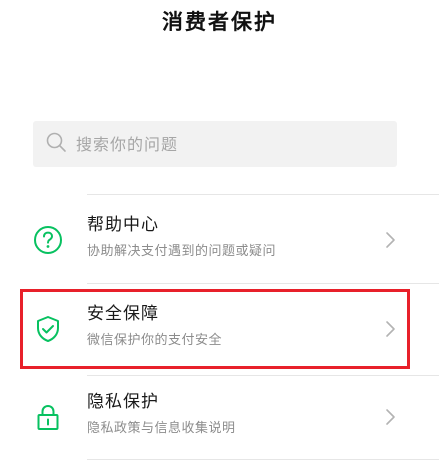  I want to click on menu-item-subtitle: 微信保护你的支付安全, so click(155, 340).